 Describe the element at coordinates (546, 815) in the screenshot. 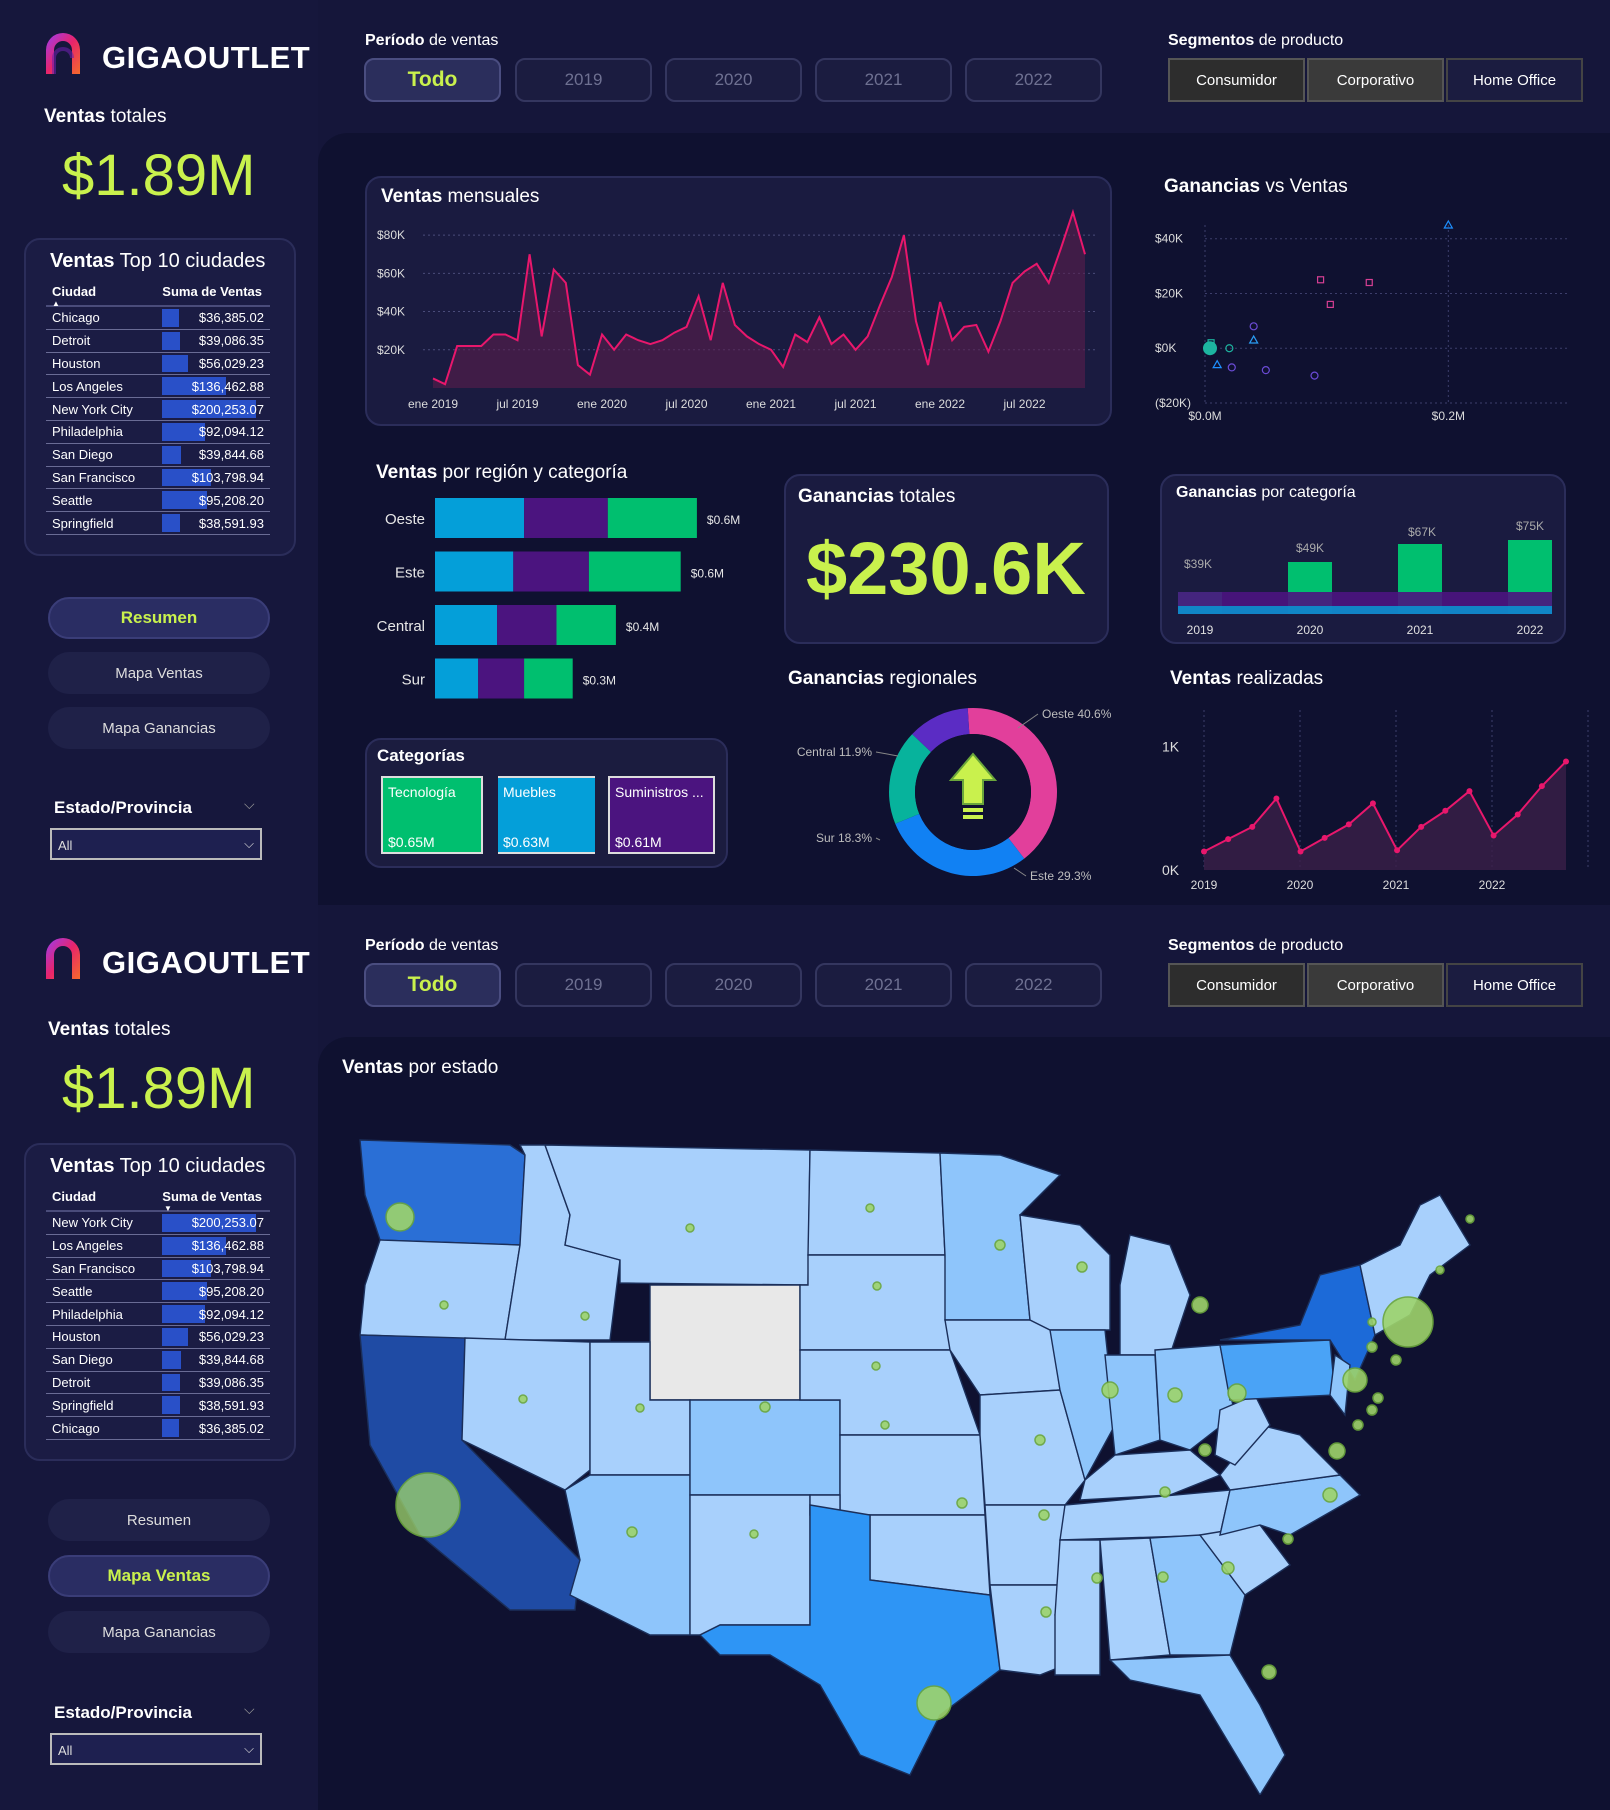

I see `category-muebles-tile: Muebles $0.63M` at that location.